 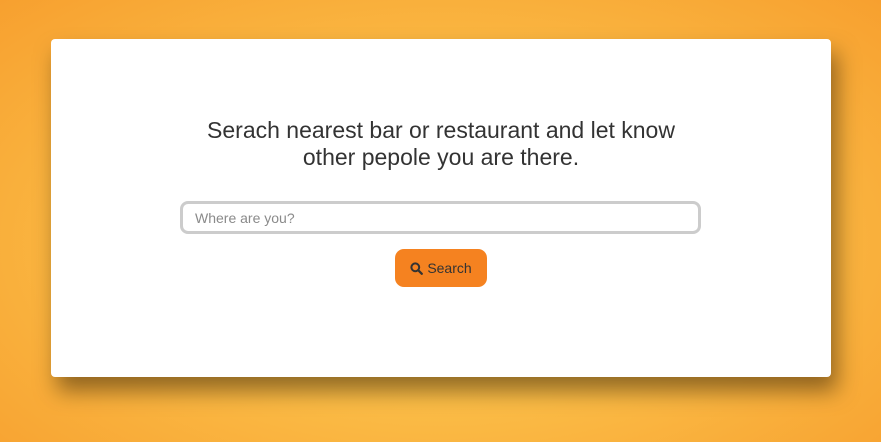 I want to click on title-line-2: other pepole you are there., so click(x=441, y=157).